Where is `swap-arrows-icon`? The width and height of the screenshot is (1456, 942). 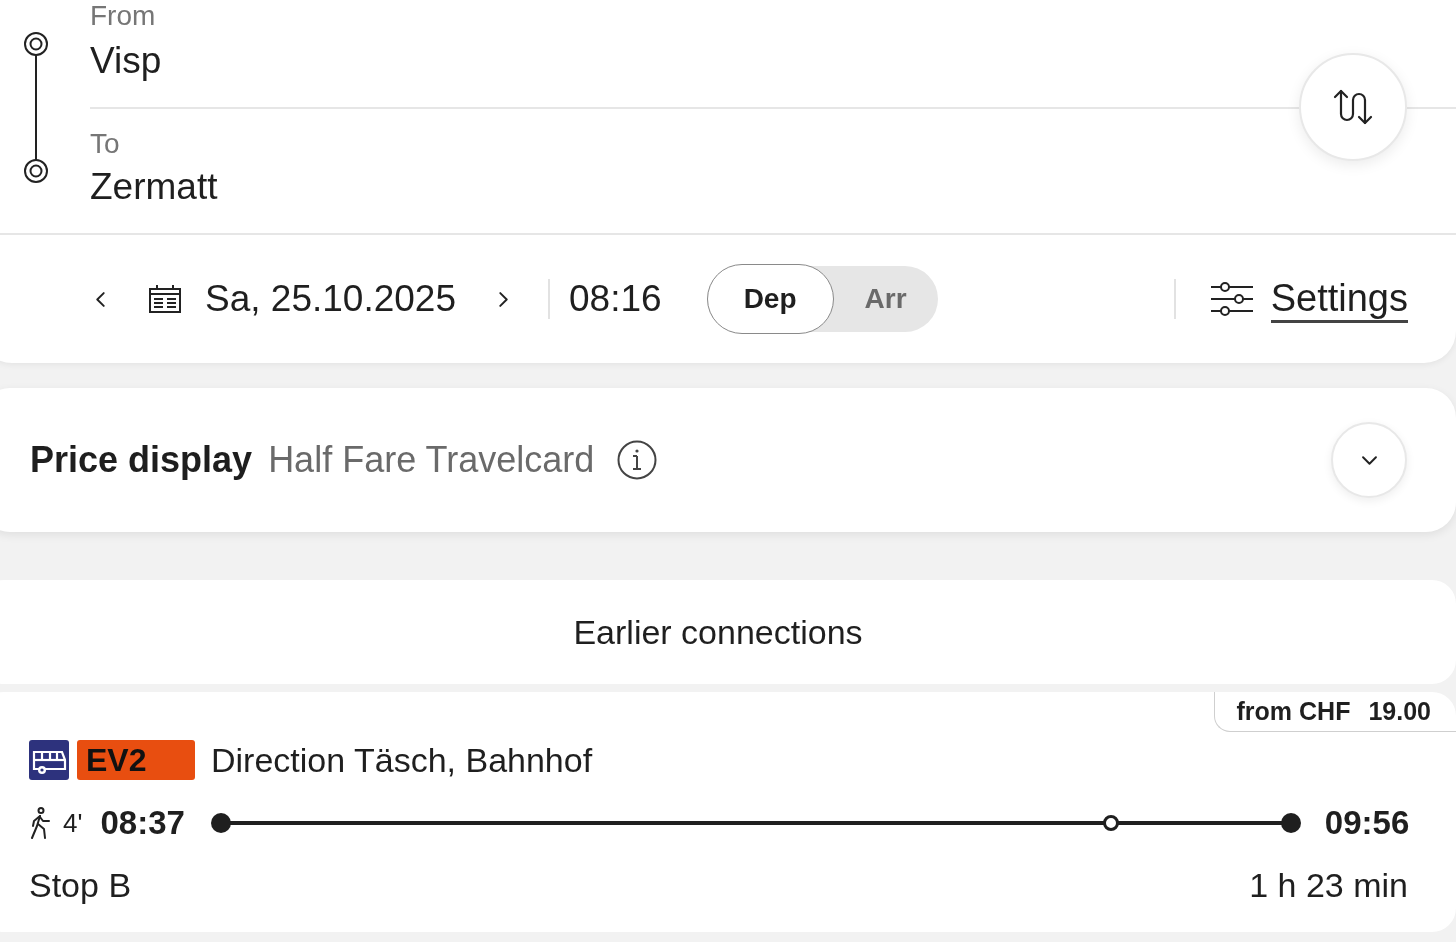 swap-arrows-icon is located at coordinates (1353, 107).